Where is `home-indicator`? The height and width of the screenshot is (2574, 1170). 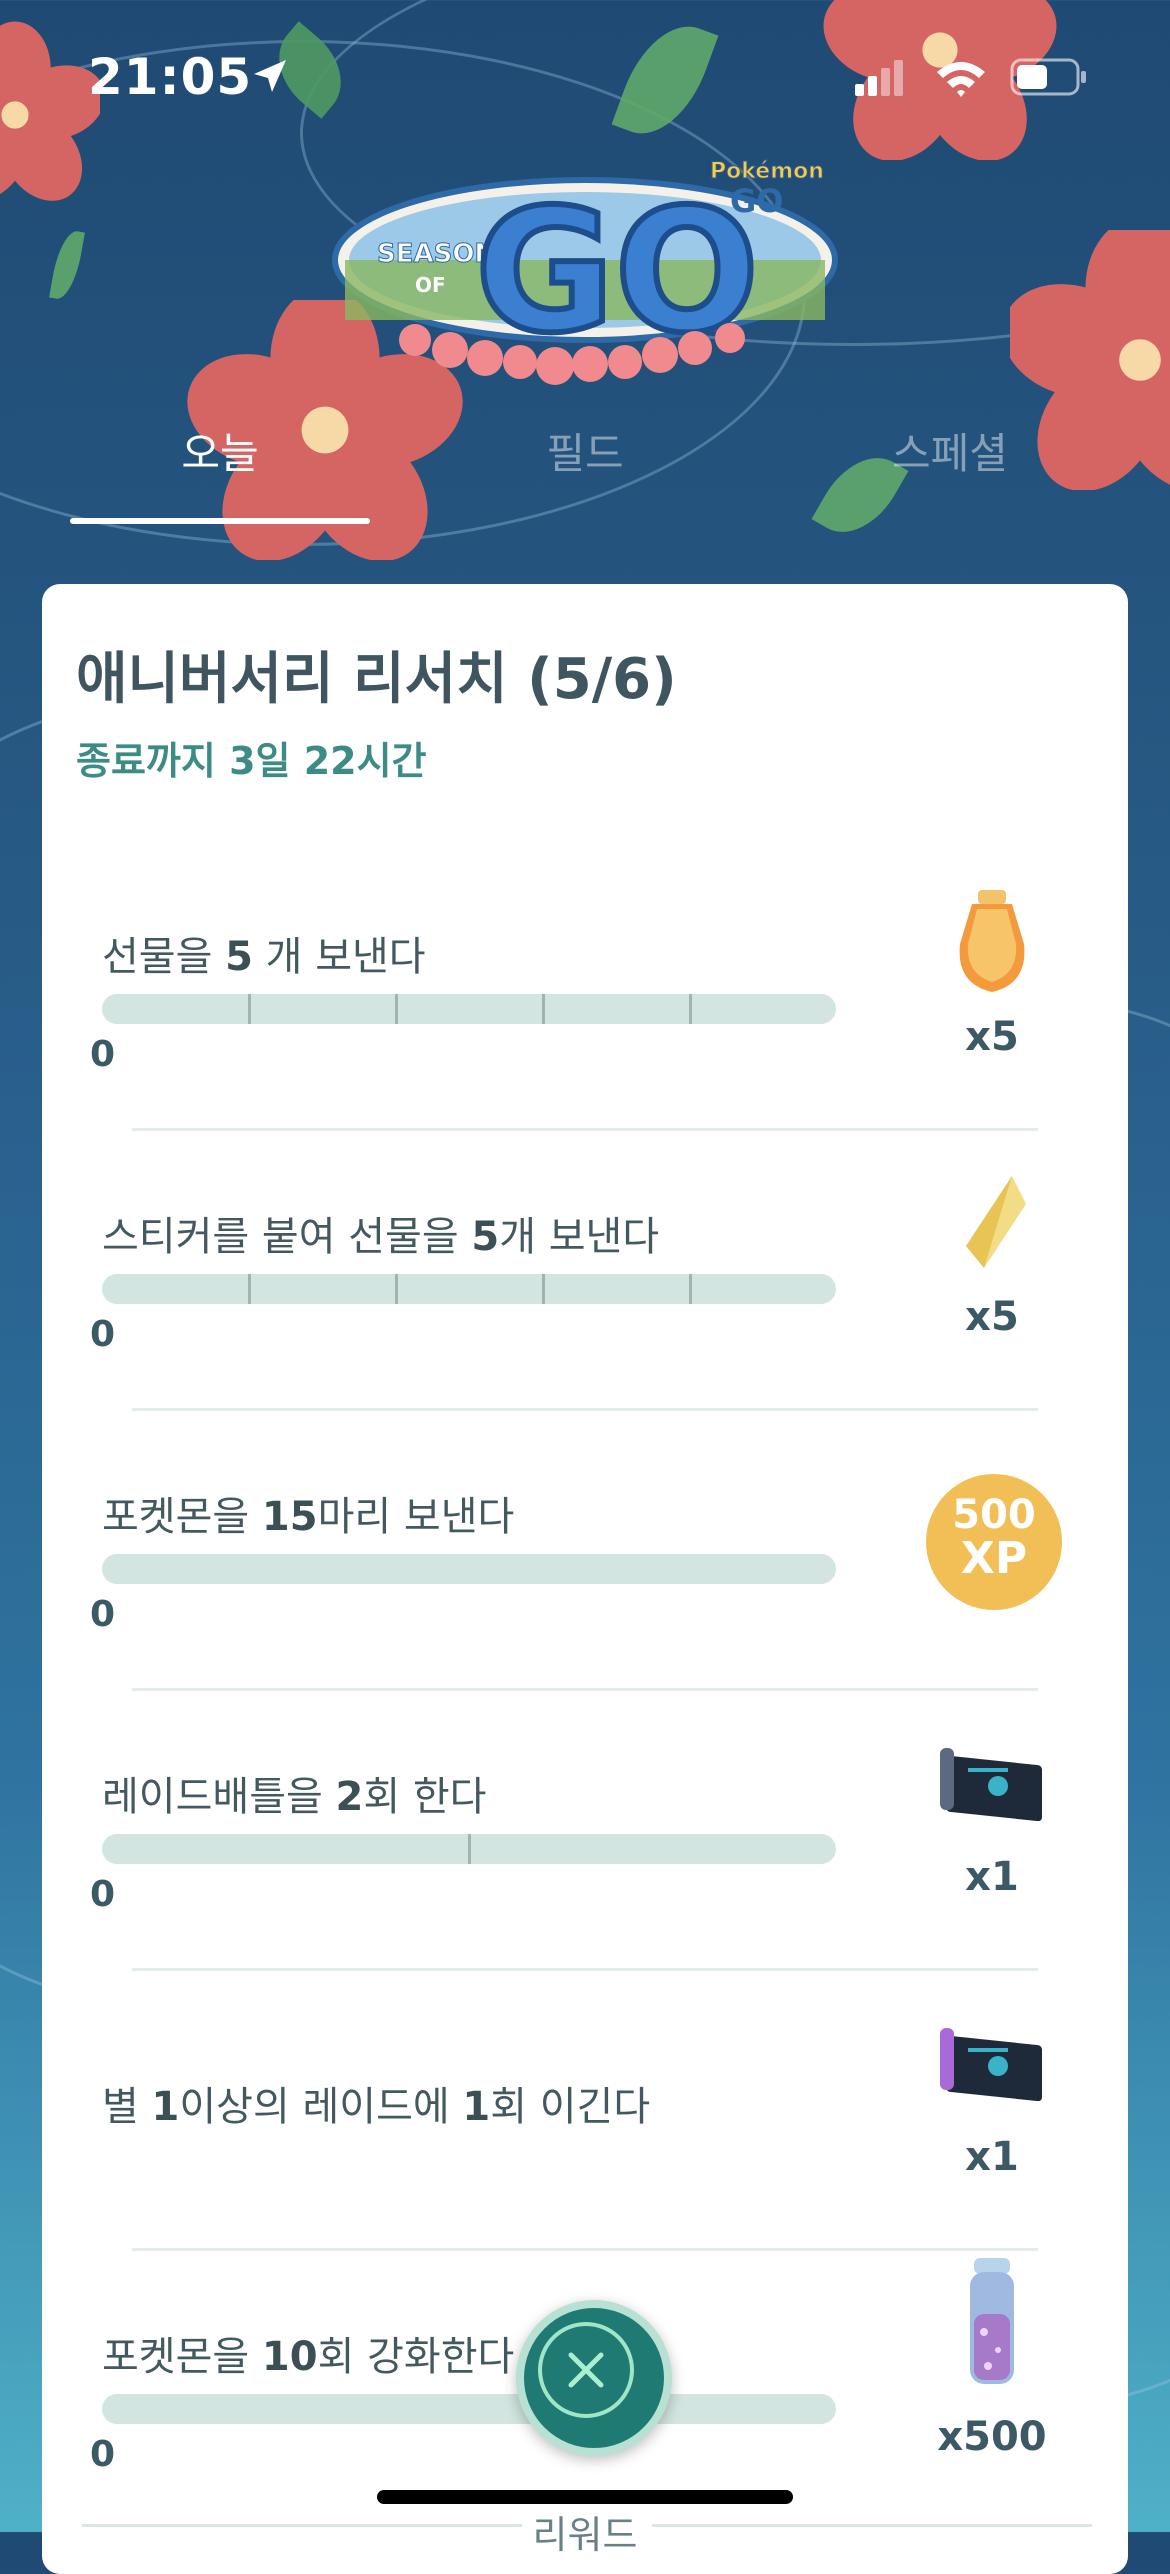
home-indicator is located at coordinates (585, 2497).